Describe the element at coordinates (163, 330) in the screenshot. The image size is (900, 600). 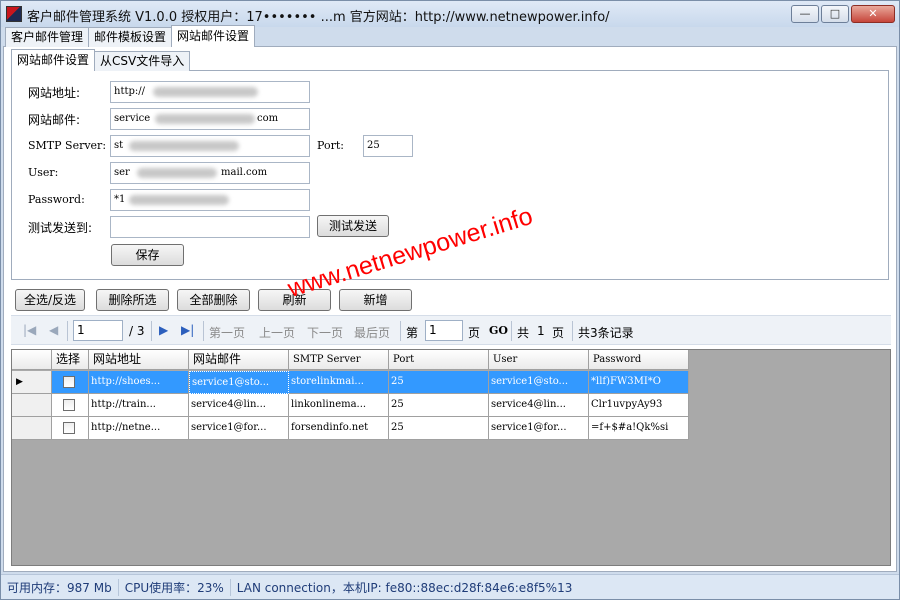
I see `next-page-icon: ▶` at that location.